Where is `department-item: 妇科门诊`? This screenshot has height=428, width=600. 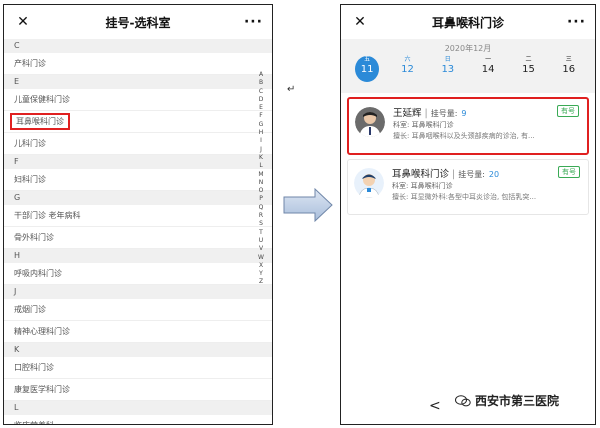
department-item: 妇科门诊 is located at coordinates (138, 180).